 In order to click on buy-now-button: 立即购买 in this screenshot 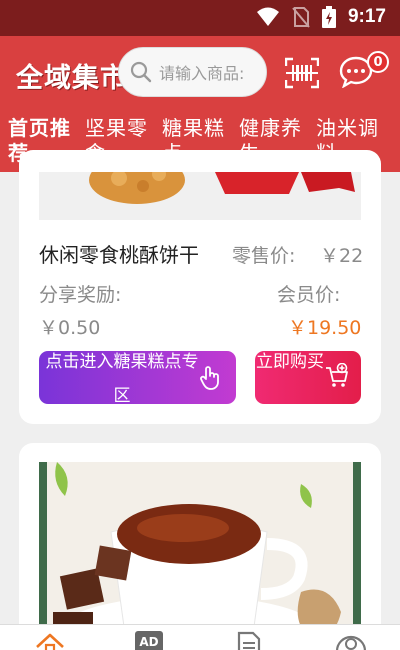, I will do `click(308, 377)`.